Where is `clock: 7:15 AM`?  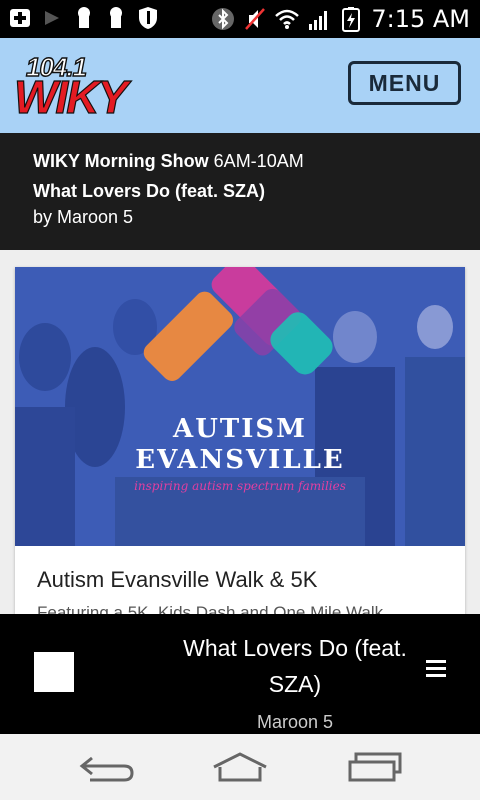
clock: 7:15 AM is located at coordinates (420, 19).